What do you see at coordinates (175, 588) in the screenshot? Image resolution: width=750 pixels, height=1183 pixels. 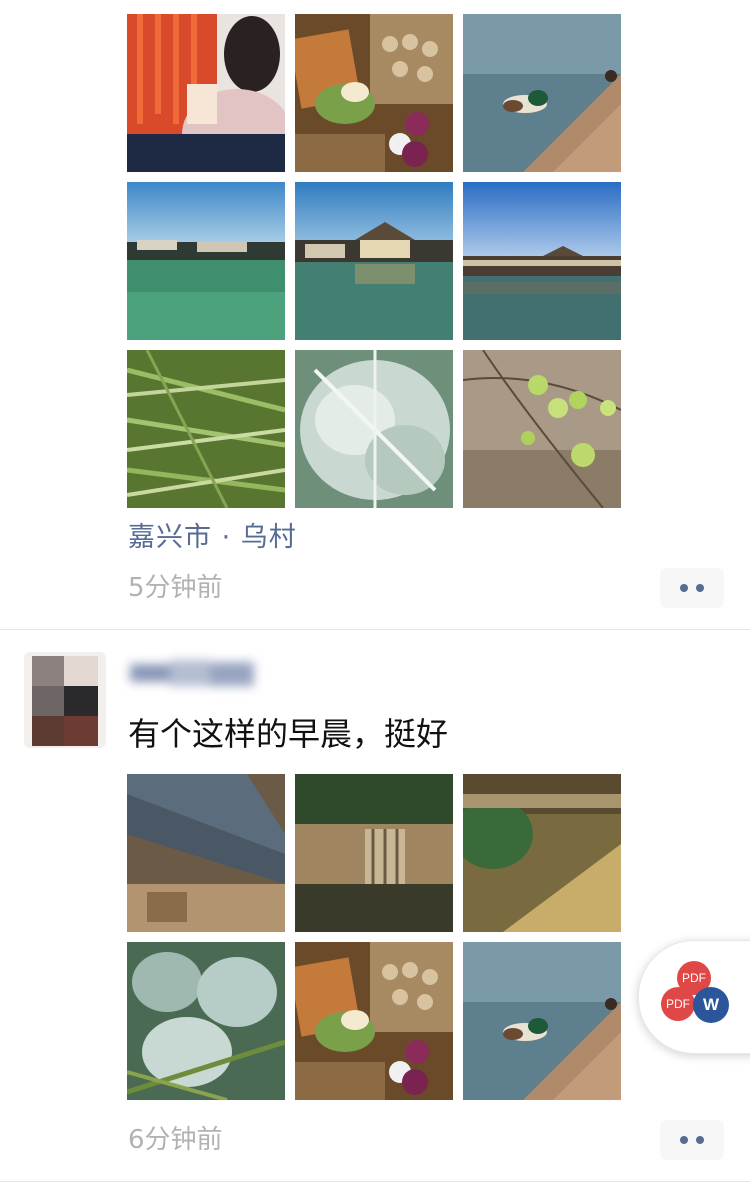 I see `post-timestamp: 5分钟前` at bounding box center [175, 588].